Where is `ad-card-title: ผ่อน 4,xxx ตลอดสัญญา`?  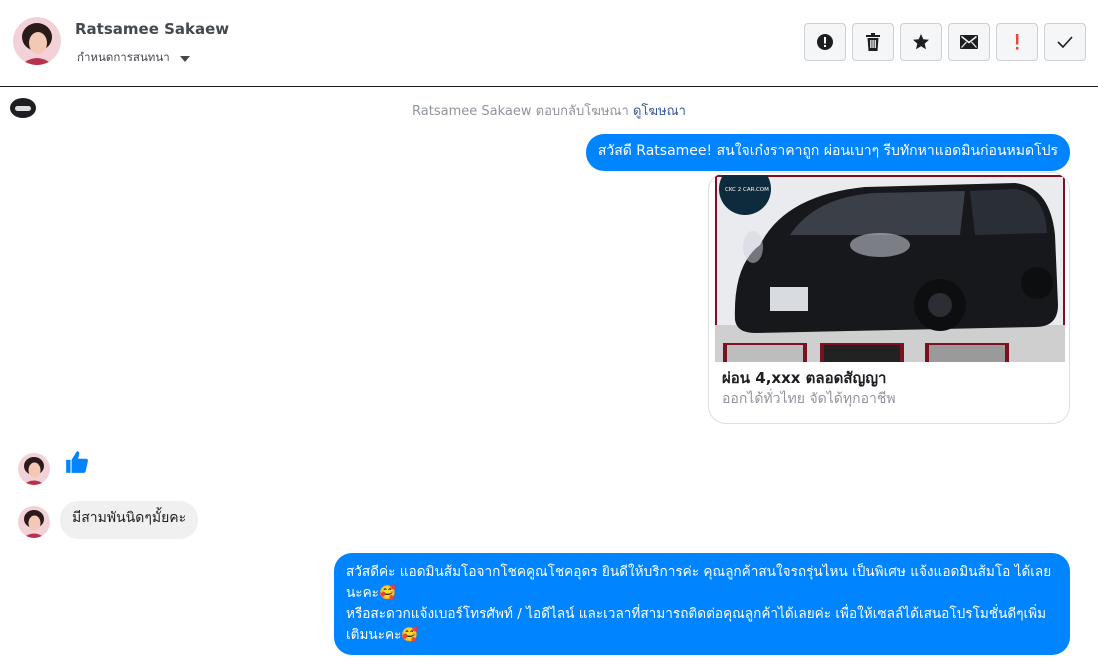
ad-card-title: ผ่อน 4,xxx ตลอดสัญญา is located at coordinates (804, 378).